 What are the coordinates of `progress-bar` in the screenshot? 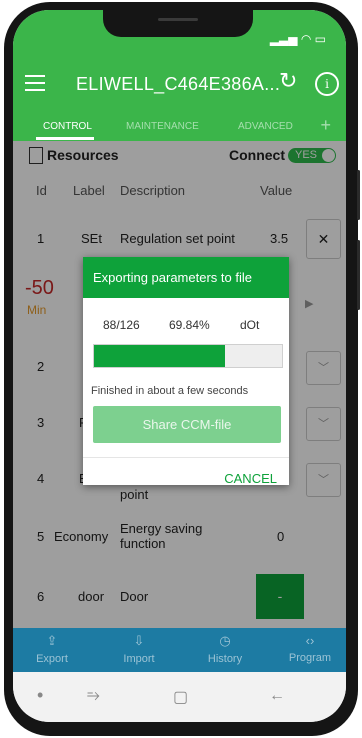 It's located at (188, 356).